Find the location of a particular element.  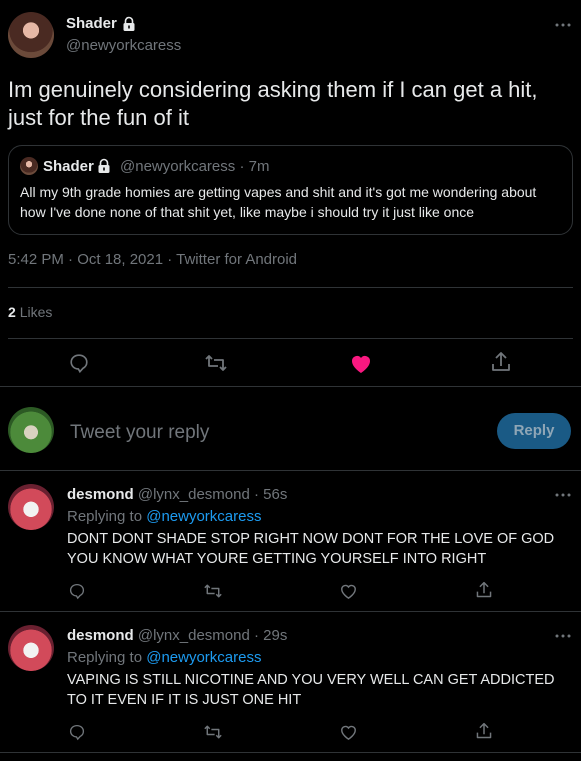

reply-input is located at coordinates (270, 433).